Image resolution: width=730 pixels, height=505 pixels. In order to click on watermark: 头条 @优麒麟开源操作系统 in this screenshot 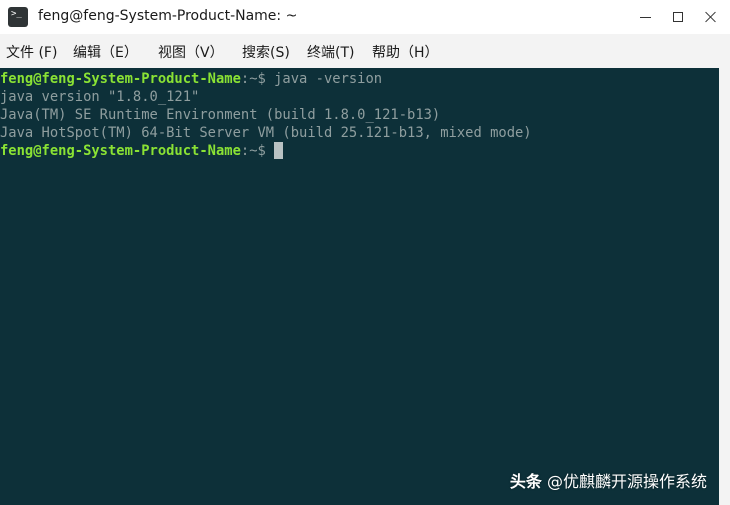, I will do `click(608, 482)`.